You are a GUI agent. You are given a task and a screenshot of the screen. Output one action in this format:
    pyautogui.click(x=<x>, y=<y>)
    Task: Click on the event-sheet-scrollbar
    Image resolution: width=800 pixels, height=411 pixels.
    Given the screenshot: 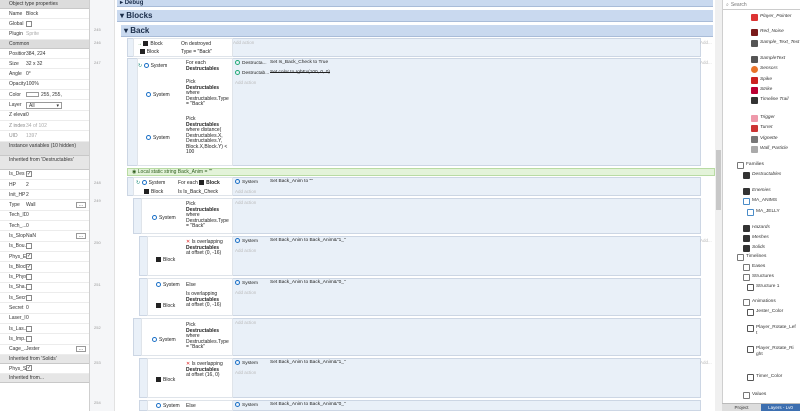 What is the action you would take?
    pyautogui.click(x=718, y=205)
    